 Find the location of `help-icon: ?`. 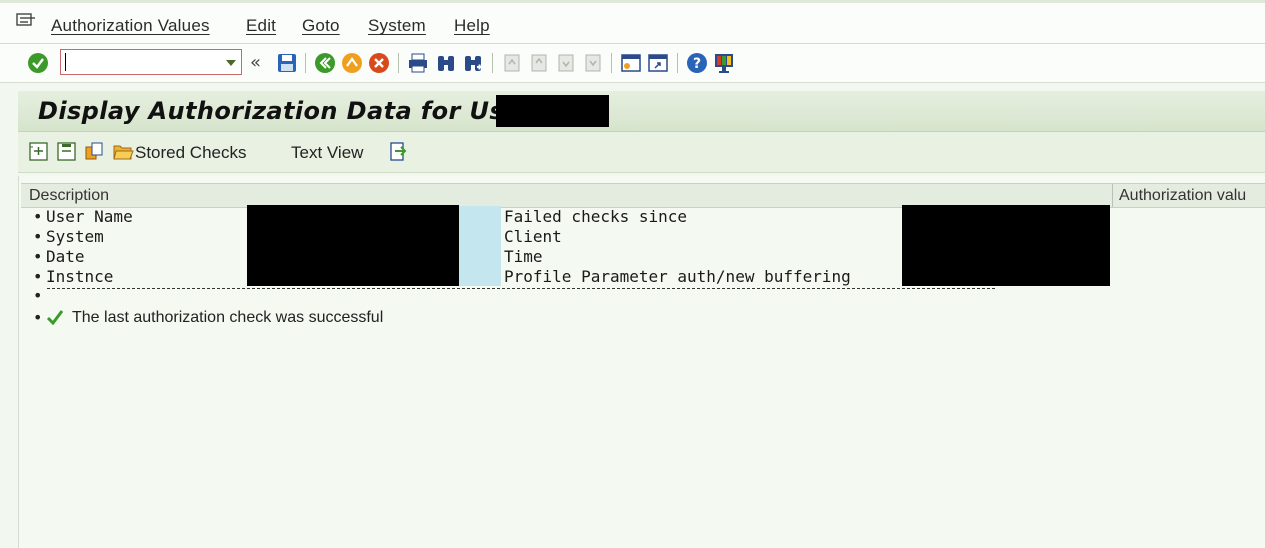

help-icon: ? is located at coordinates (697, 63).